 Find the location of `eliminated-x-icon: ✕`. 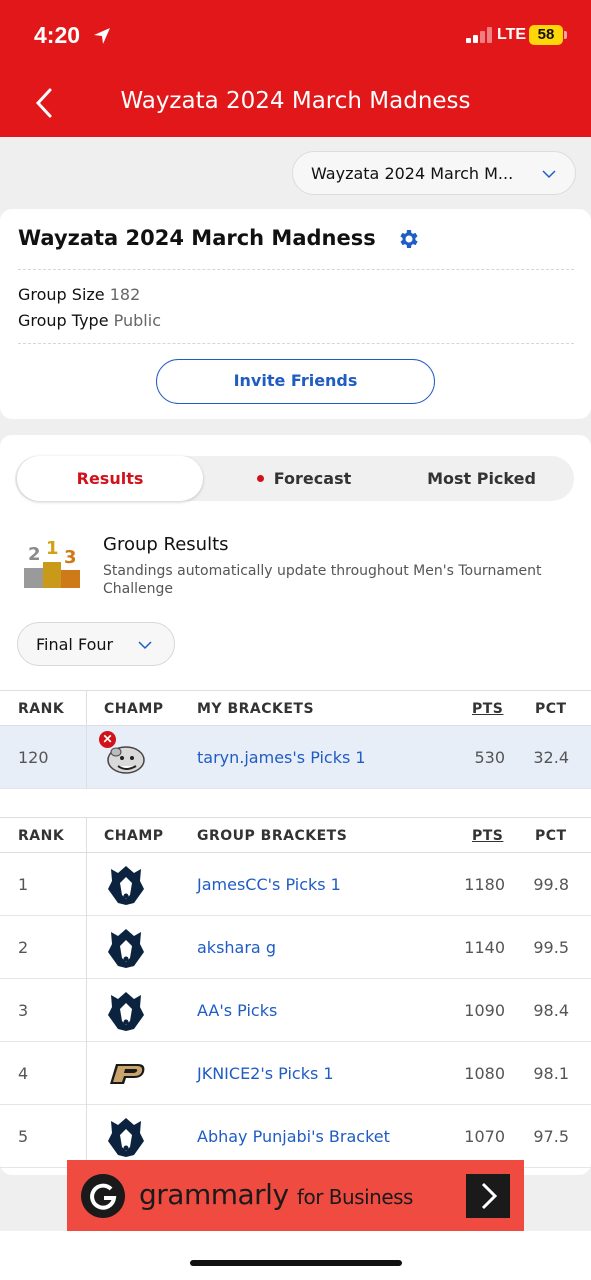

eliminated-x-icon: ✕ is located at coordinates (107, 739).